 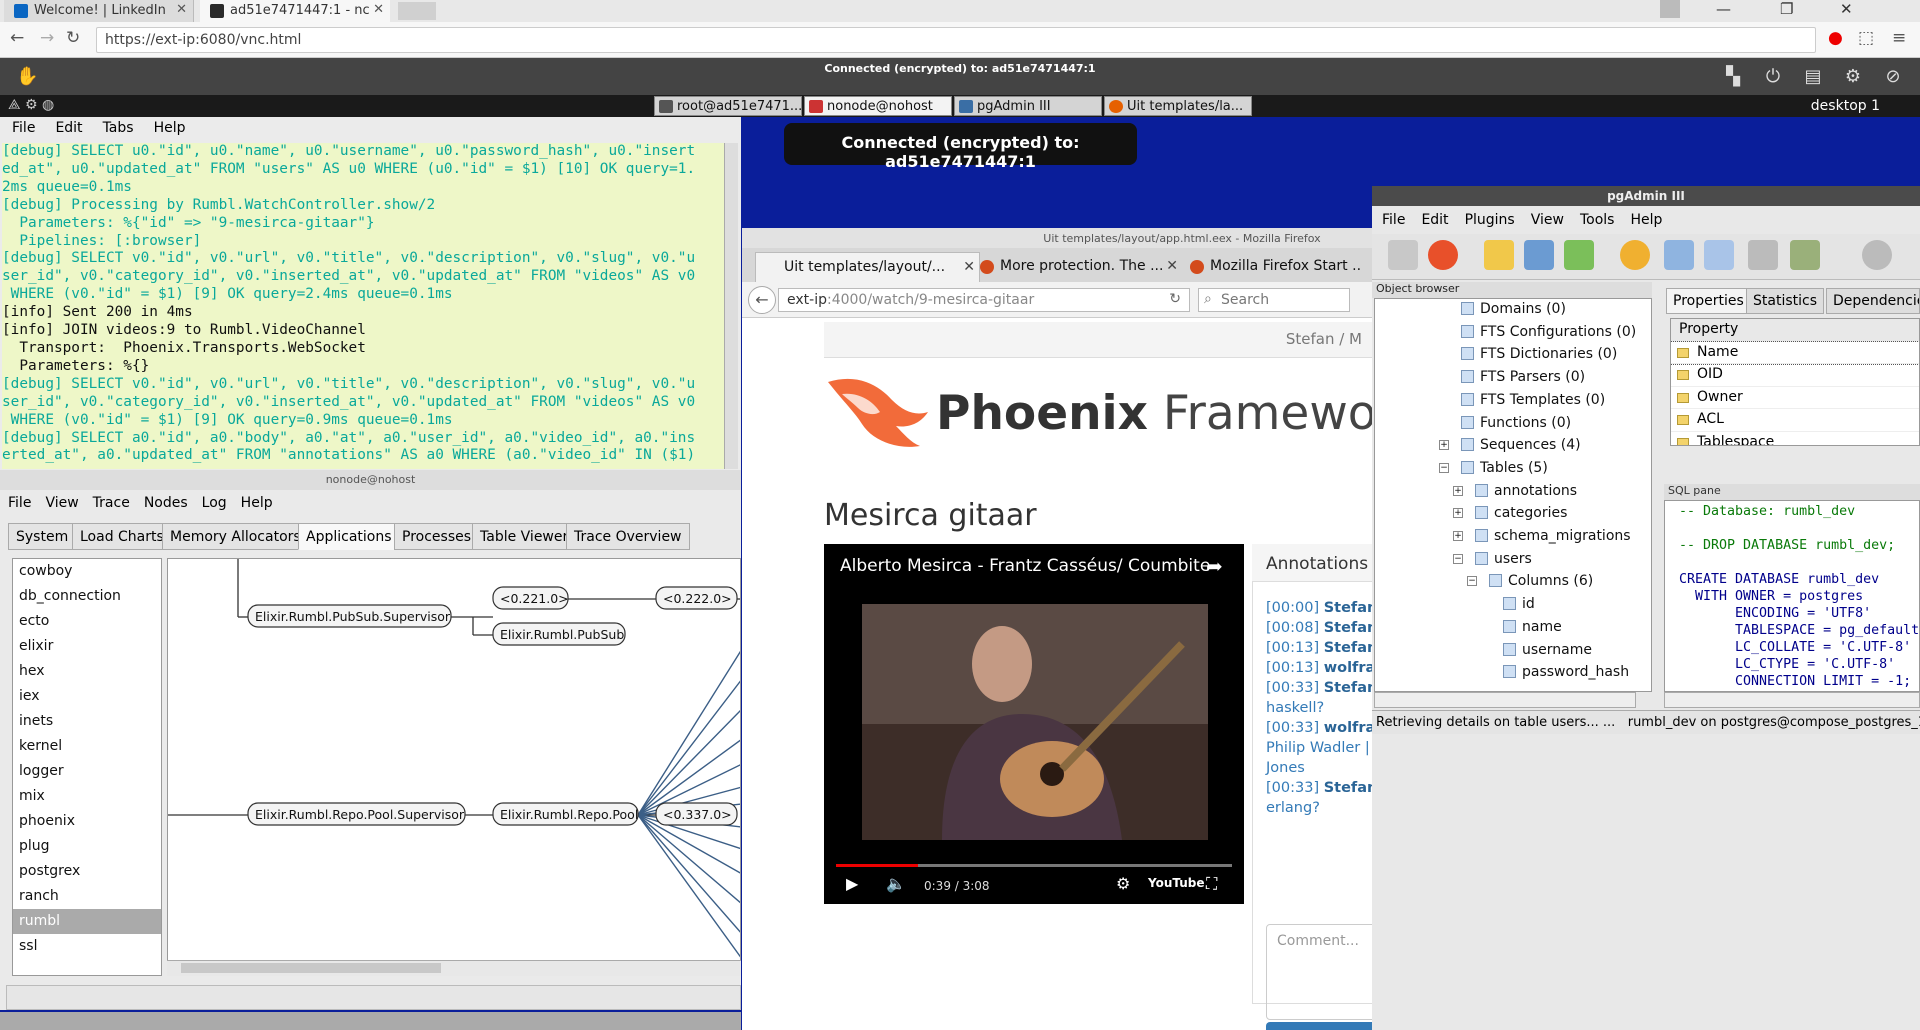 I want to click on taskbar-item-observer: nonode@nohost, so click(x=878, y=106).